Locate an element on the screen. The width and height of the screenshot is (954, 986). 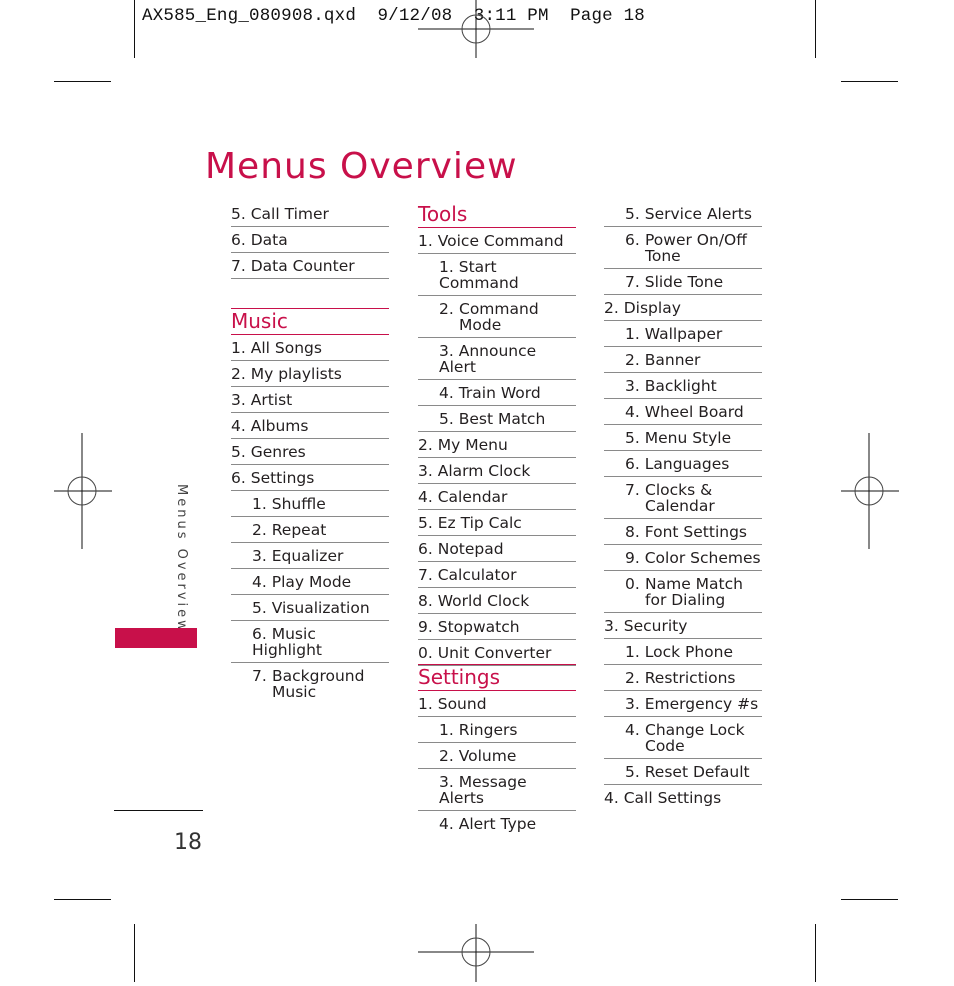
menu-subitem: 5. Reset Default is located at coordinates (683, 772).